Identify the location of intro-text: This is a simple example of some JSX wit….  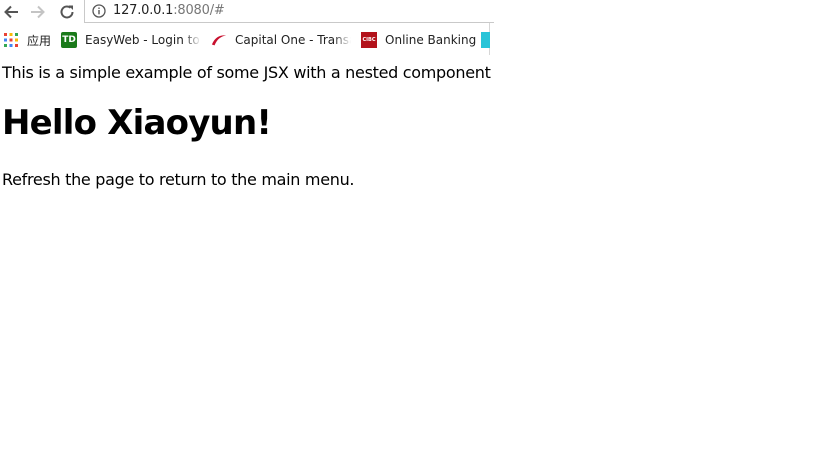
(246, 72).